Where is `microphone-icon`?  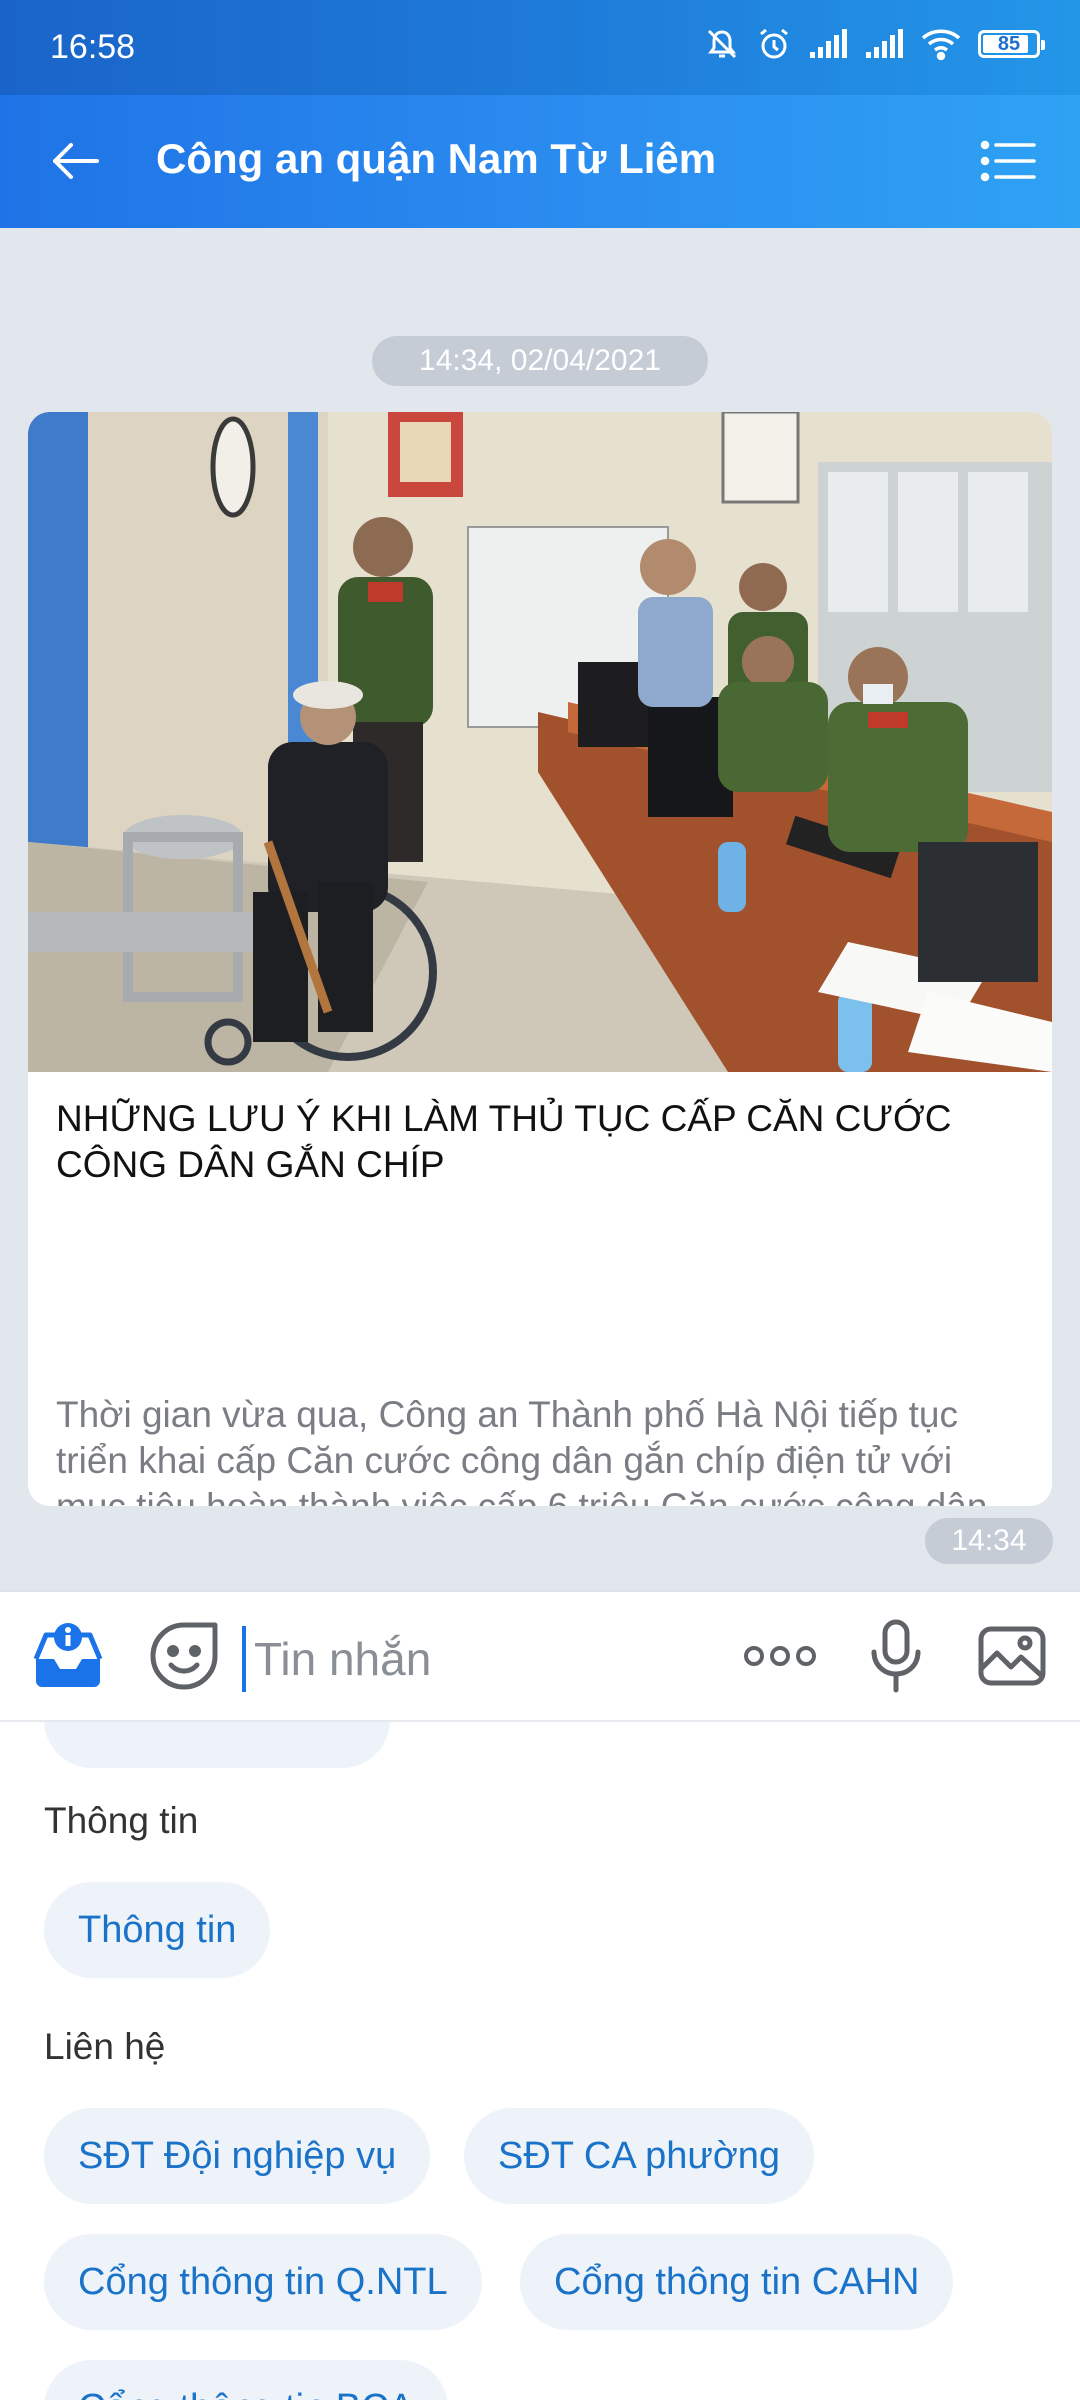
microphone-icon is located at coordinates (896, 1656).